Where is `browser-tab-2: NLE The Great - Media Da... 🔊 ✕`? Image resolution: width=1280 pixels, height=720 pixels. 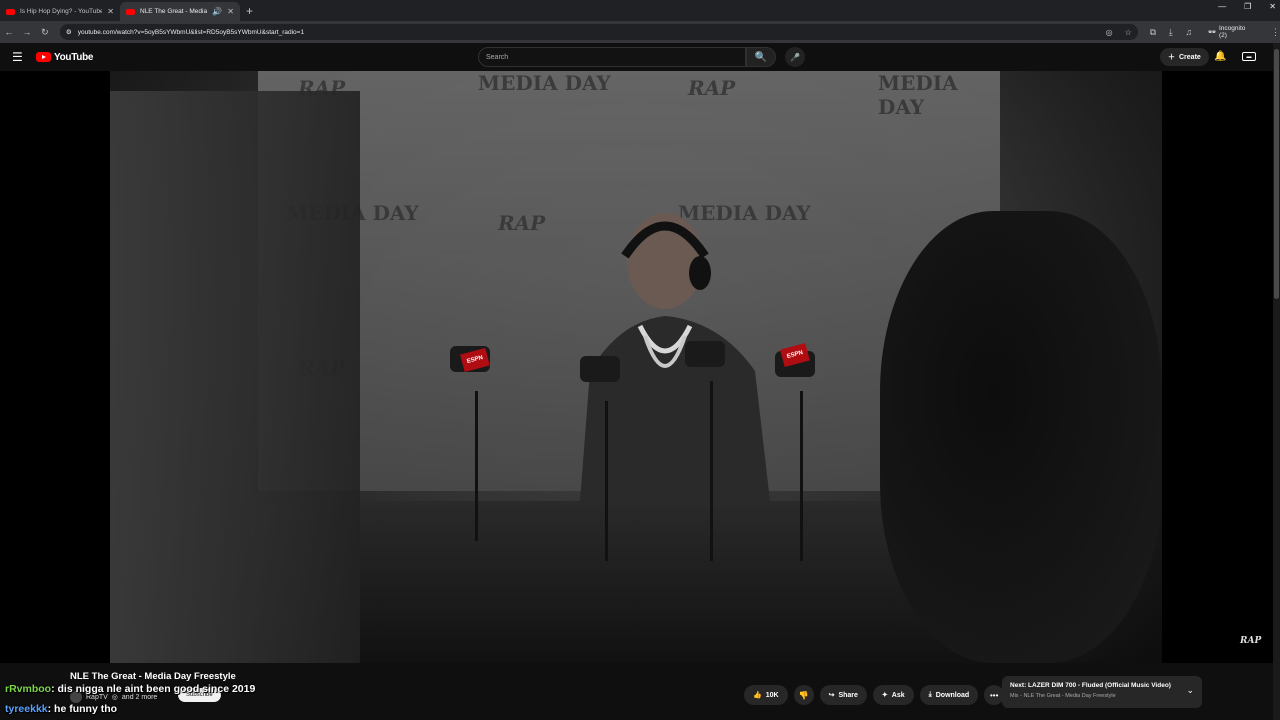 browser-tab-2: NLE The Great - Media Da... 🔊 ✕ is located at coordinates (180, 11).